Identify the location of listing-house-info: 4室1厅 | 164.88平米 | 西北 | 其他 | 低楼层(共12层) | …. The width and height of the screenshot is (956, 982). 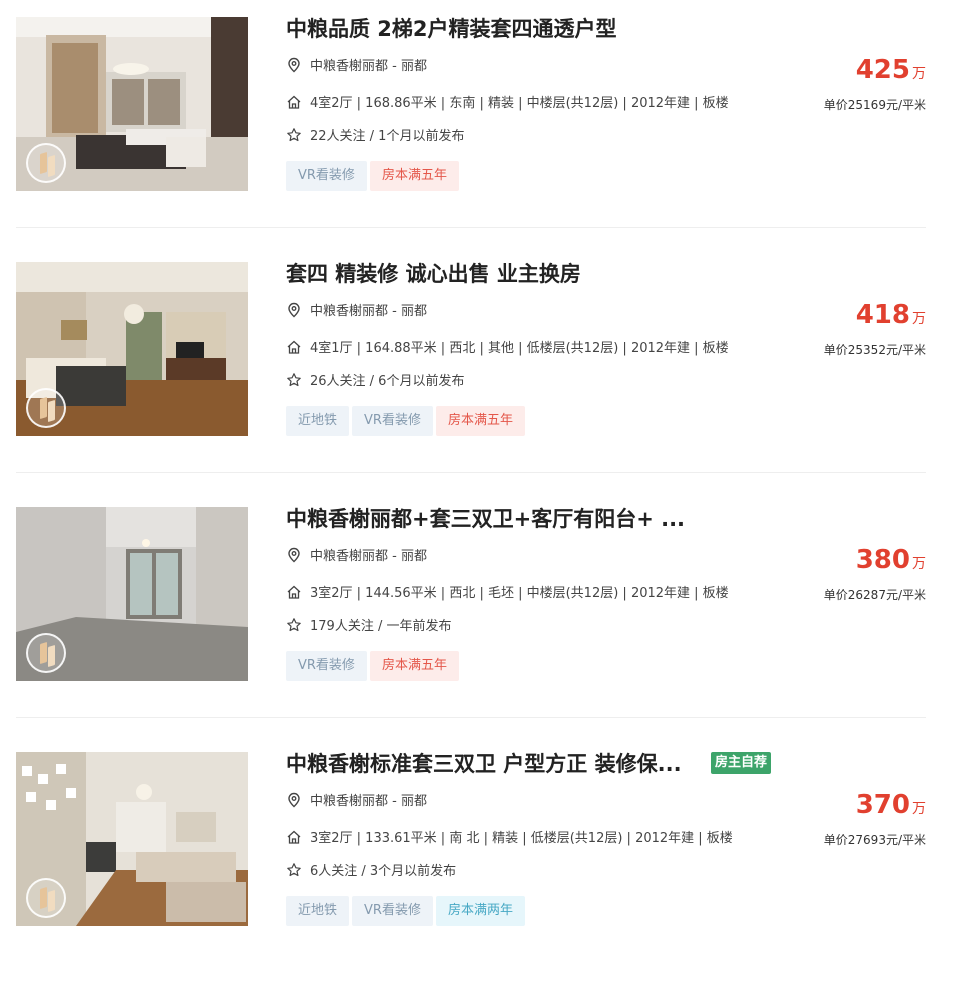
(507, 348).